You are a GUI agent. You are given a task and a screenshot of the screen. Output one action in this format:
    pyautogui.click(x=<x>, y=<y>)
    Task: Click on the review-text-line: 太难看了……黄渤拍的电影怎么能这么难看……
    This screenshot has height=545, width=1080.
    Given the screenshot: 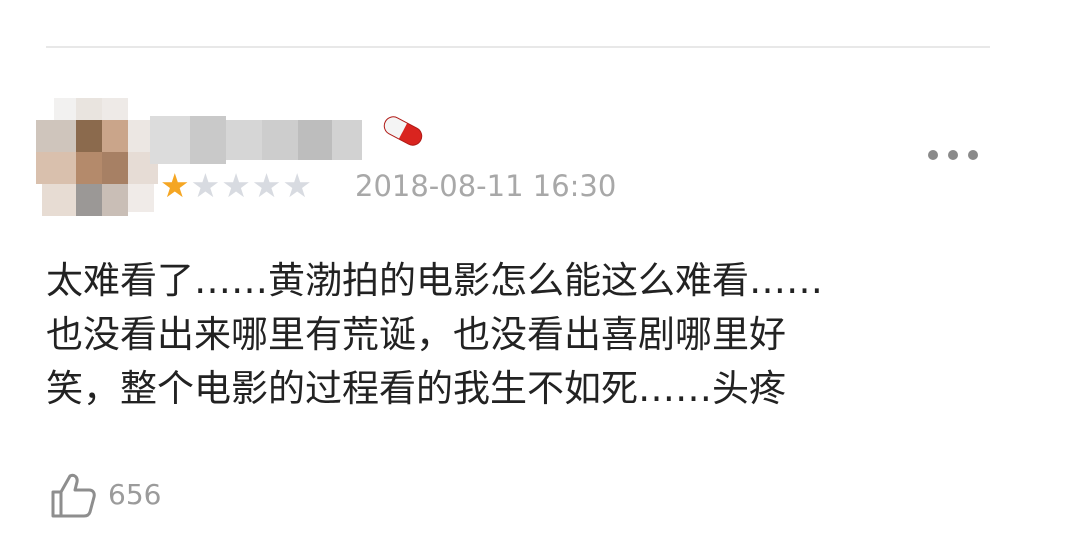 What is the action you would take?
    pyautogui.click(x=434, y=280)
    